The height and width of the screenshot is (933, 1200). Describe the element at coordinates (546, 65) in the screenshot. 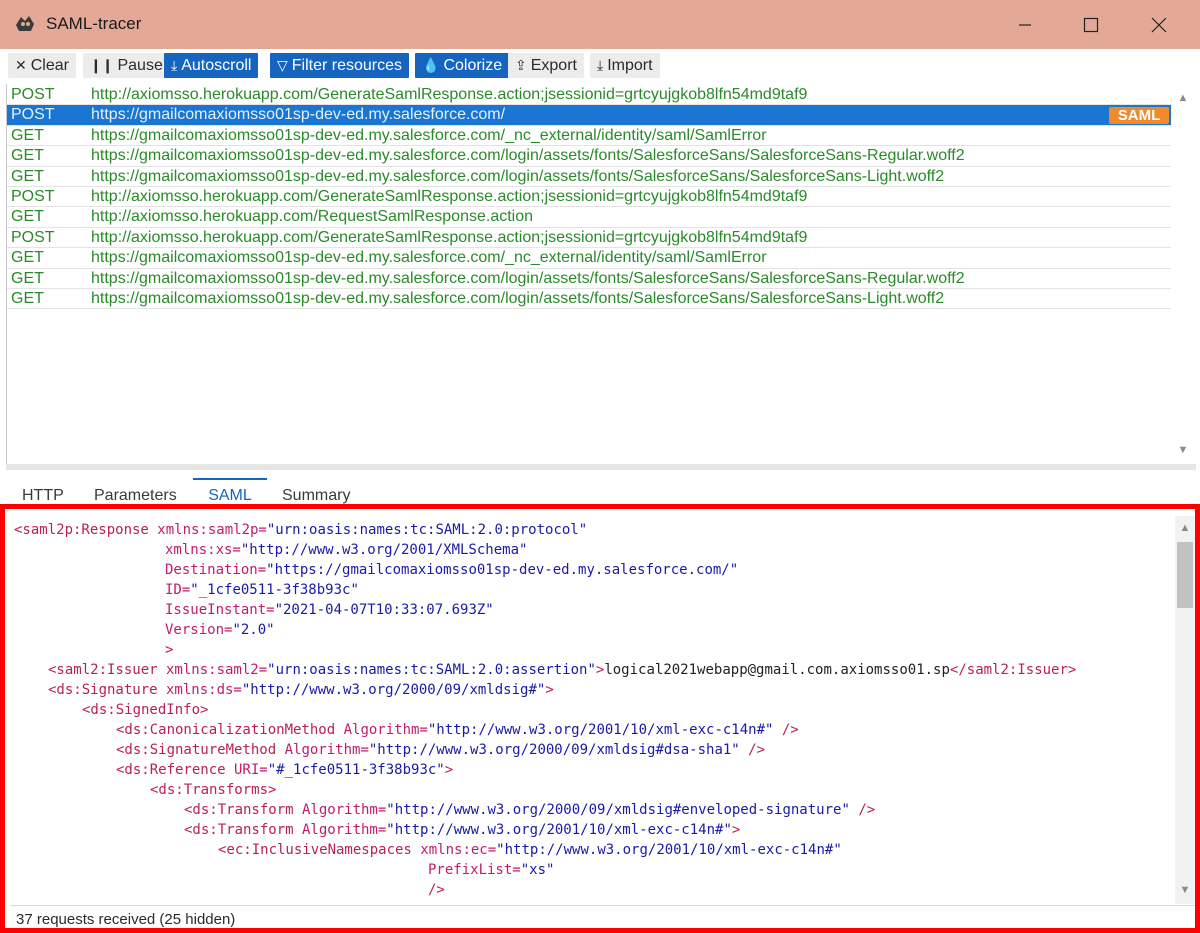

I see `export-button: ⇪ Export` at that location.